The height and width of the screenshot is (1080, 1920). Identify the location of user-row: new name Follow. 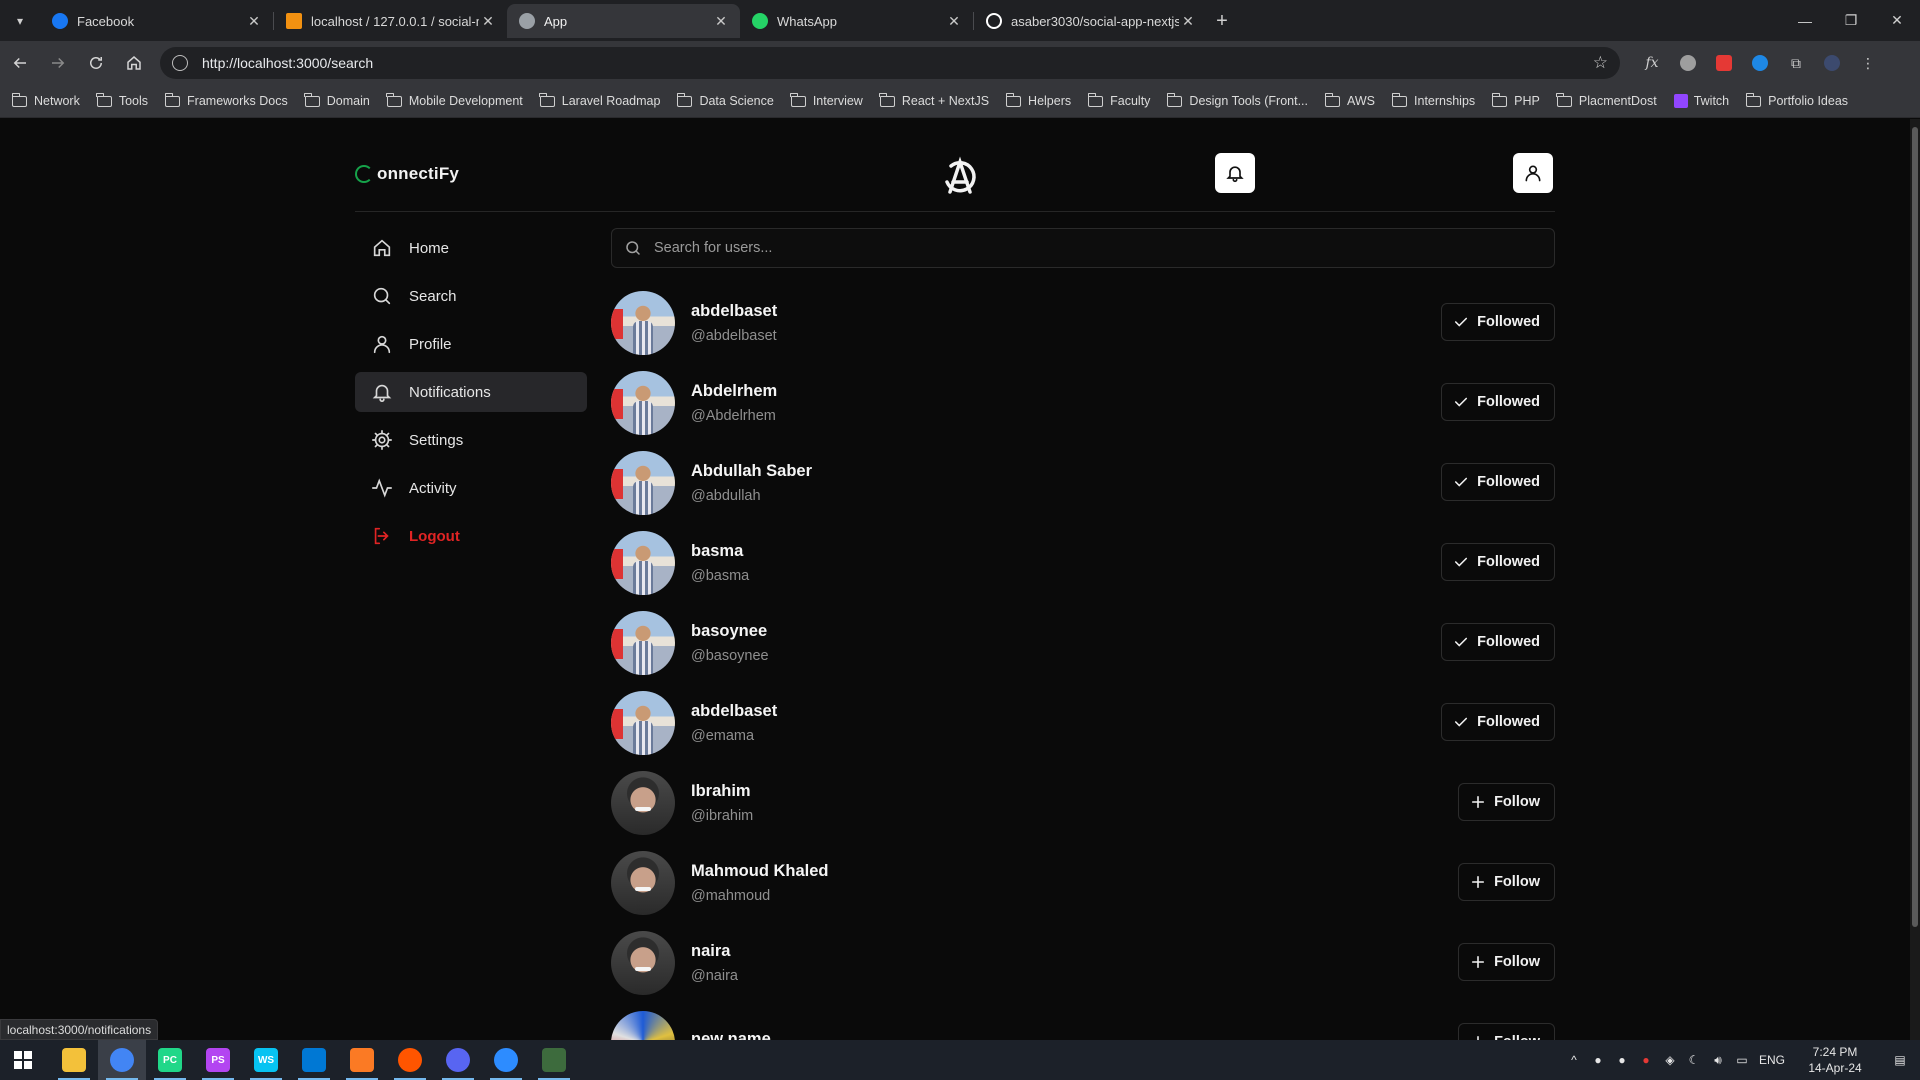
(1083, 1021).